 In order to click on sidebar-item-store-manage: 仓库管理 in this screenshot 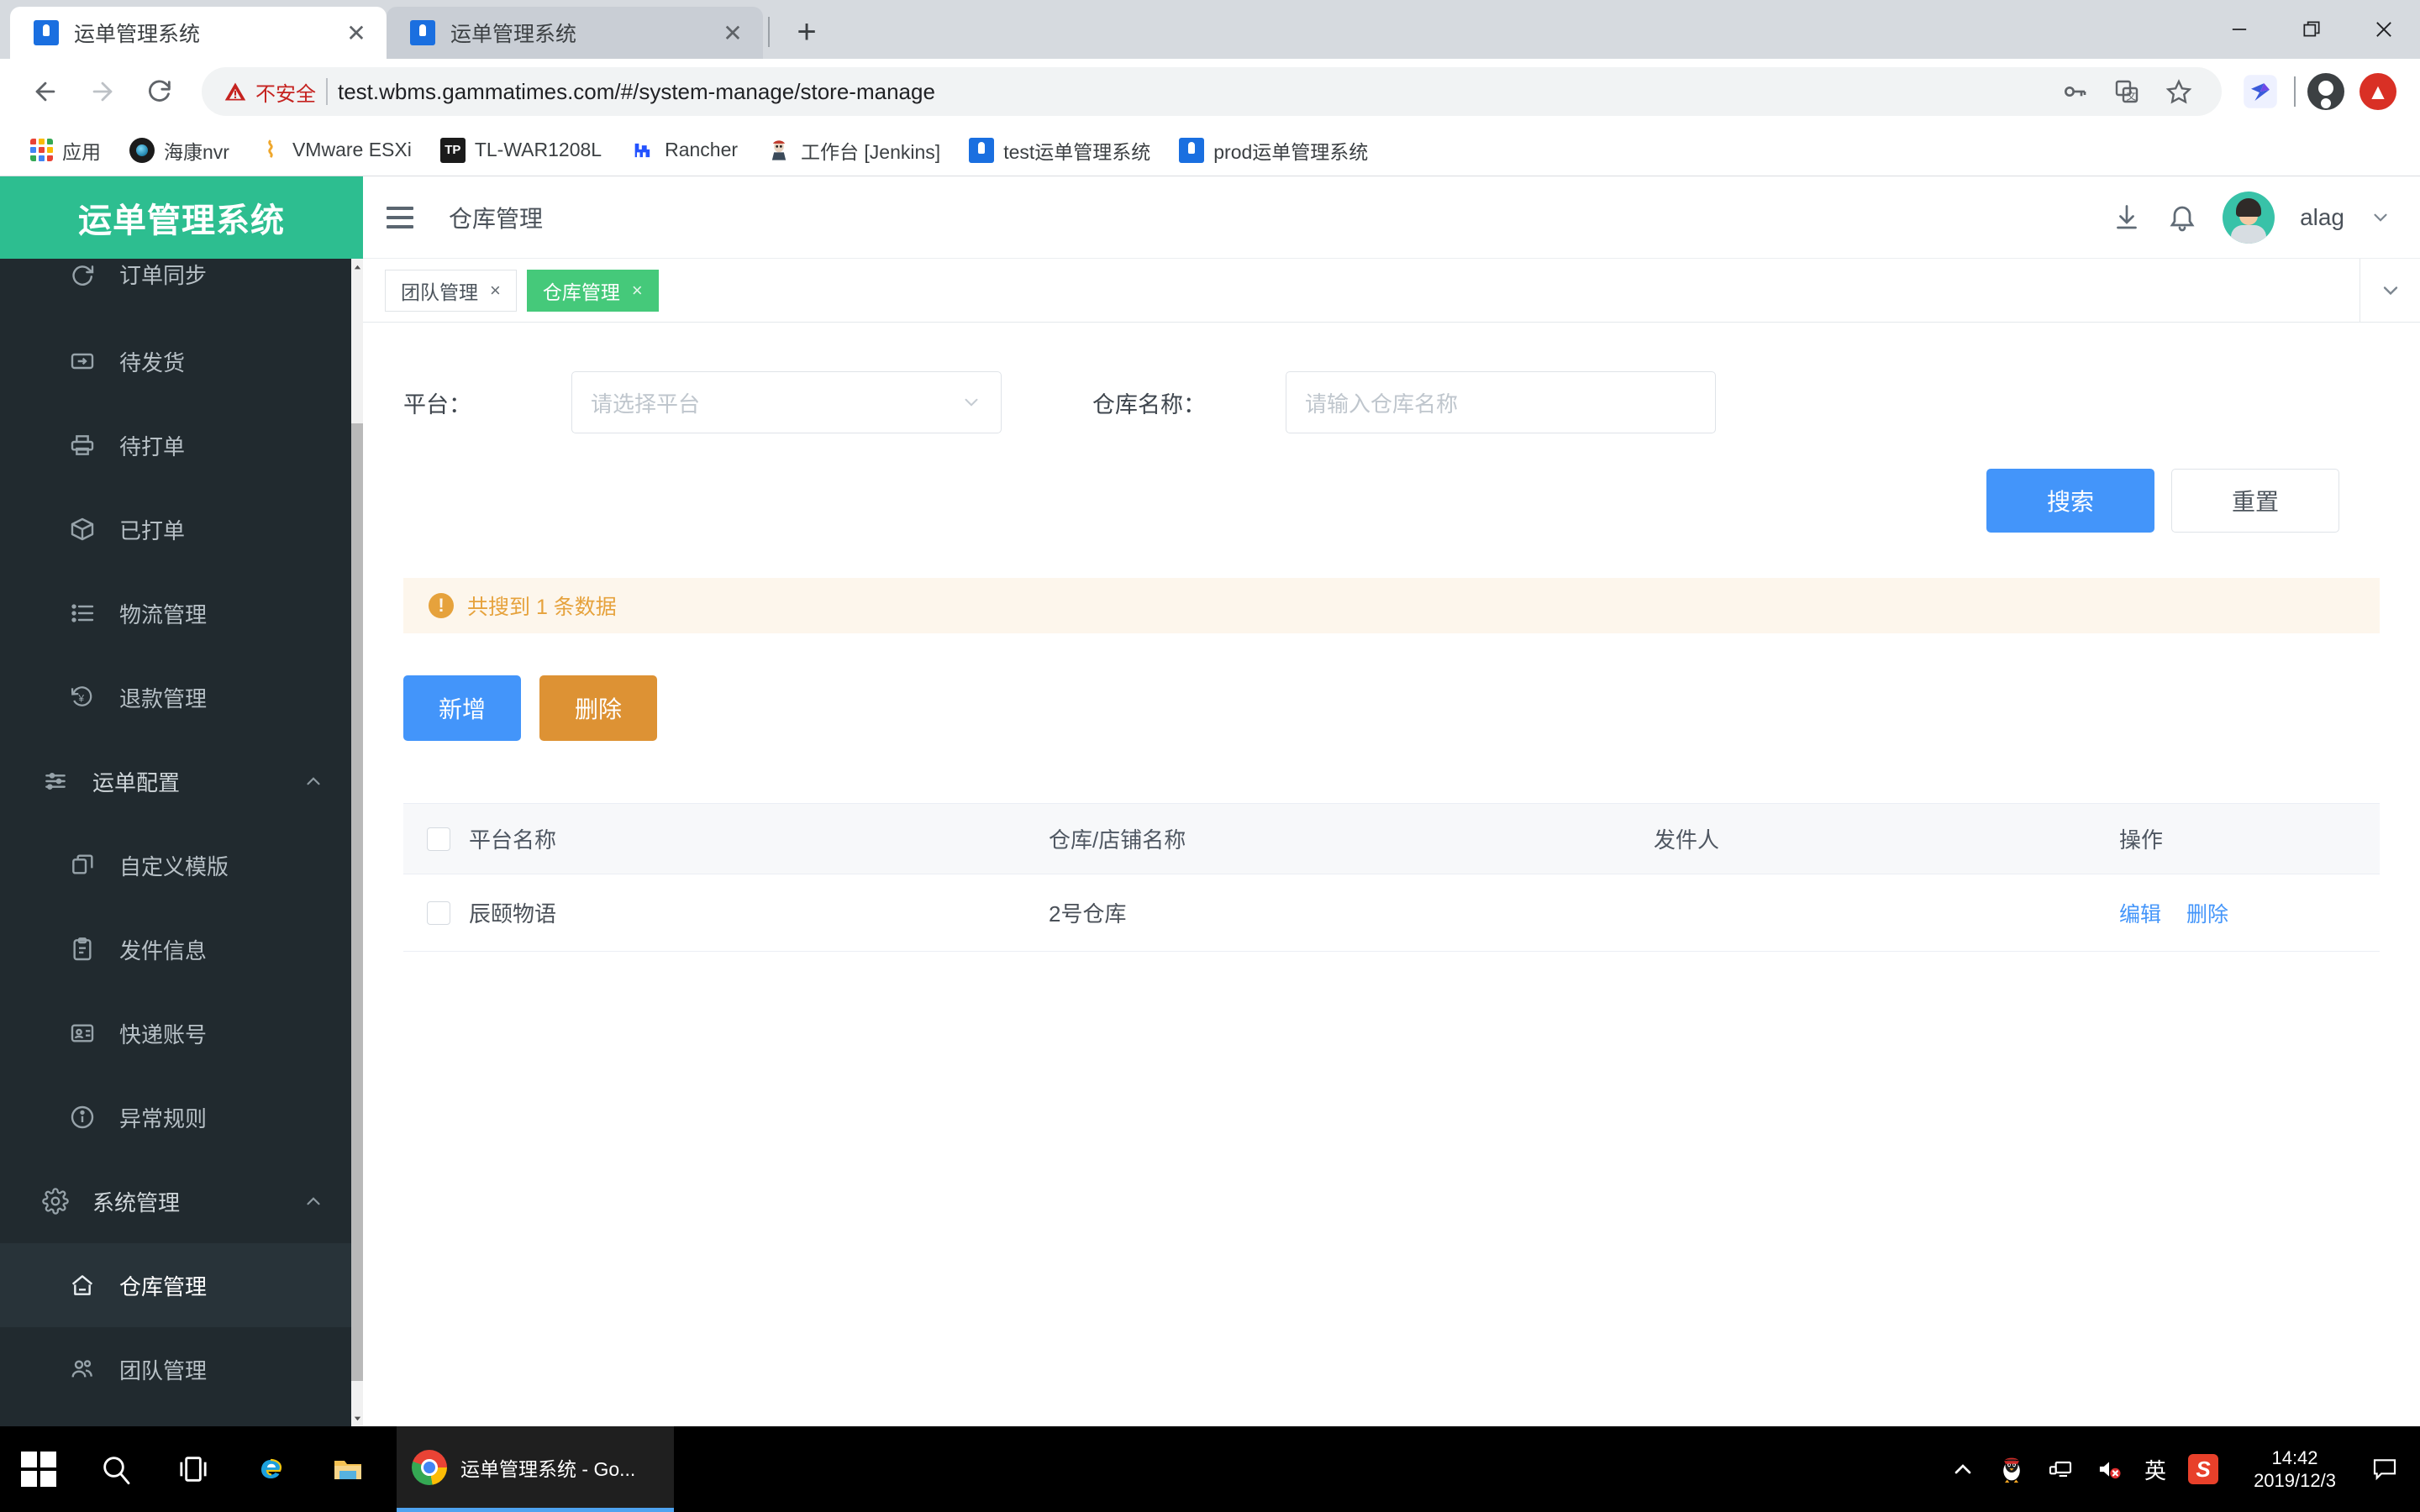, I will do `click(181, 1285)`.